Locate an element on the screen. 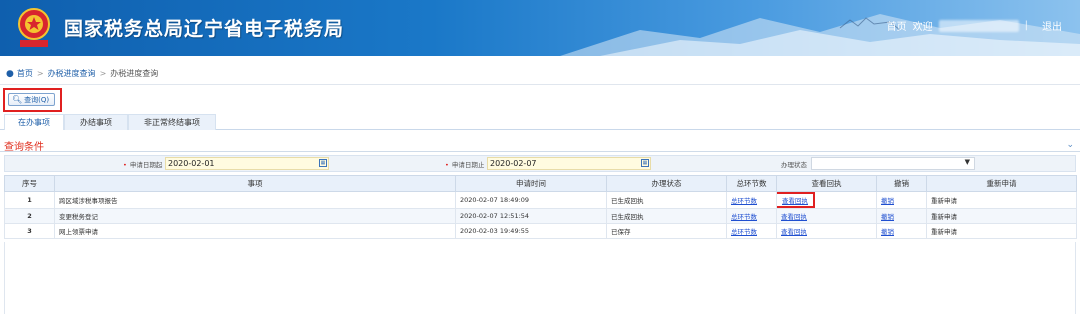 This screenshot has width=1080, height=314. row-status: 已保存 is located at coordinates (666, 231).